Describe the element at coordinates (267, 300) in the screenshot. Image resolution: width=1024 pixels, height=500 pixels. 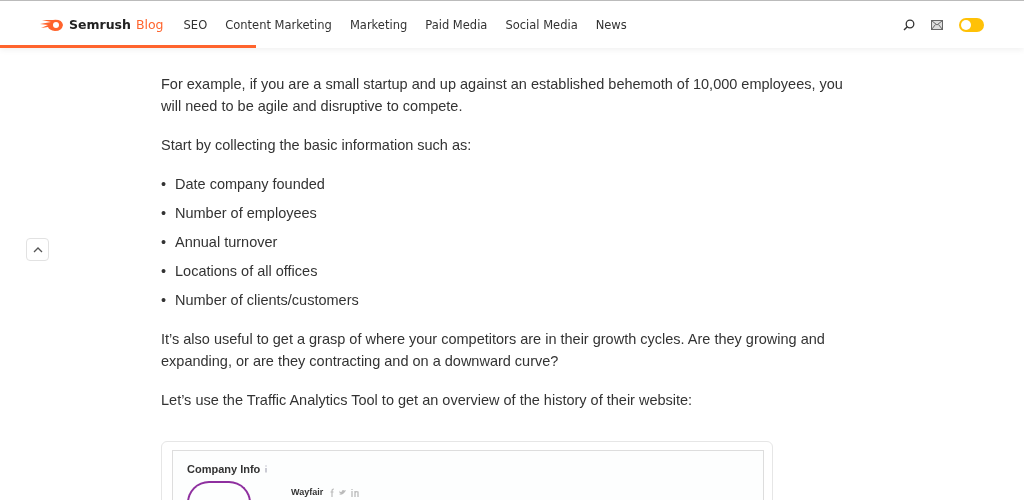
I see `list-item: Number of clients/customers` at that location.